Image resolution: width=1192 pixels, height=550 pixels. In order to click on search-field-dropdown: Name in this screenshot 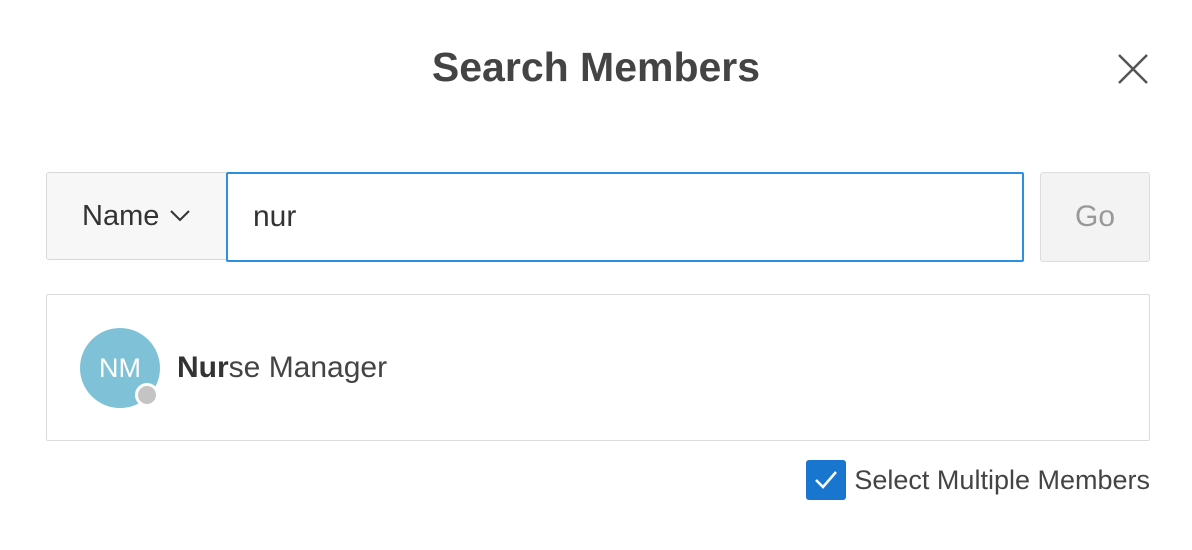, I will do `click(136, 216)`.